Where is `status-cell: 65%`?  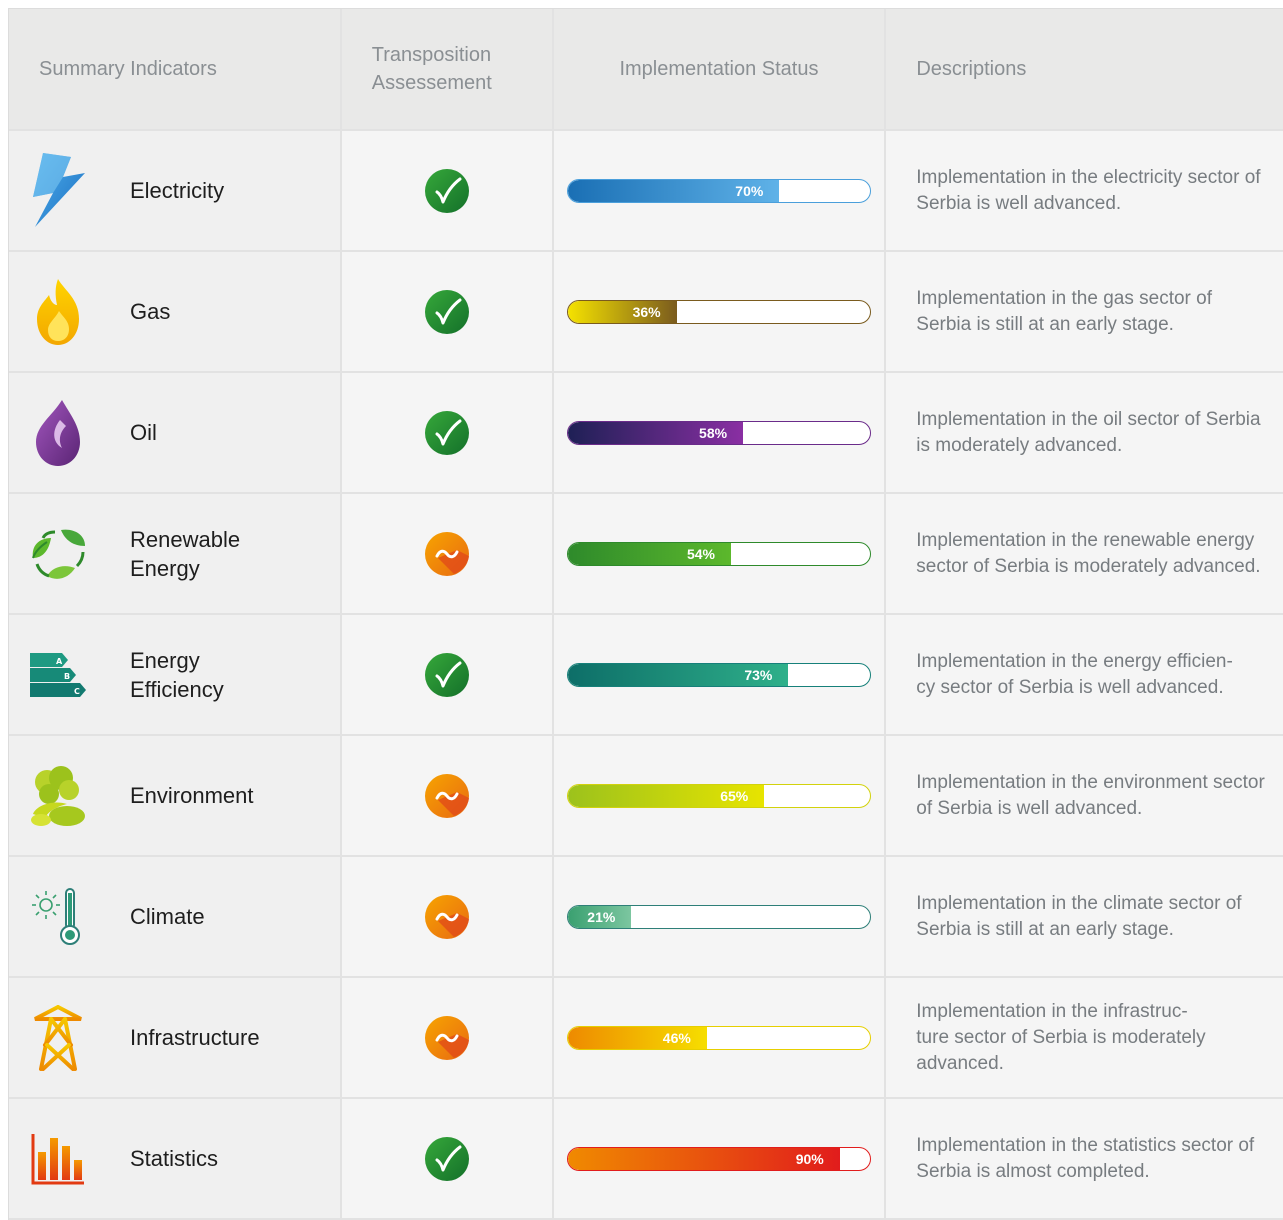 status-cell: 65% is located at coordinates (720, 795).